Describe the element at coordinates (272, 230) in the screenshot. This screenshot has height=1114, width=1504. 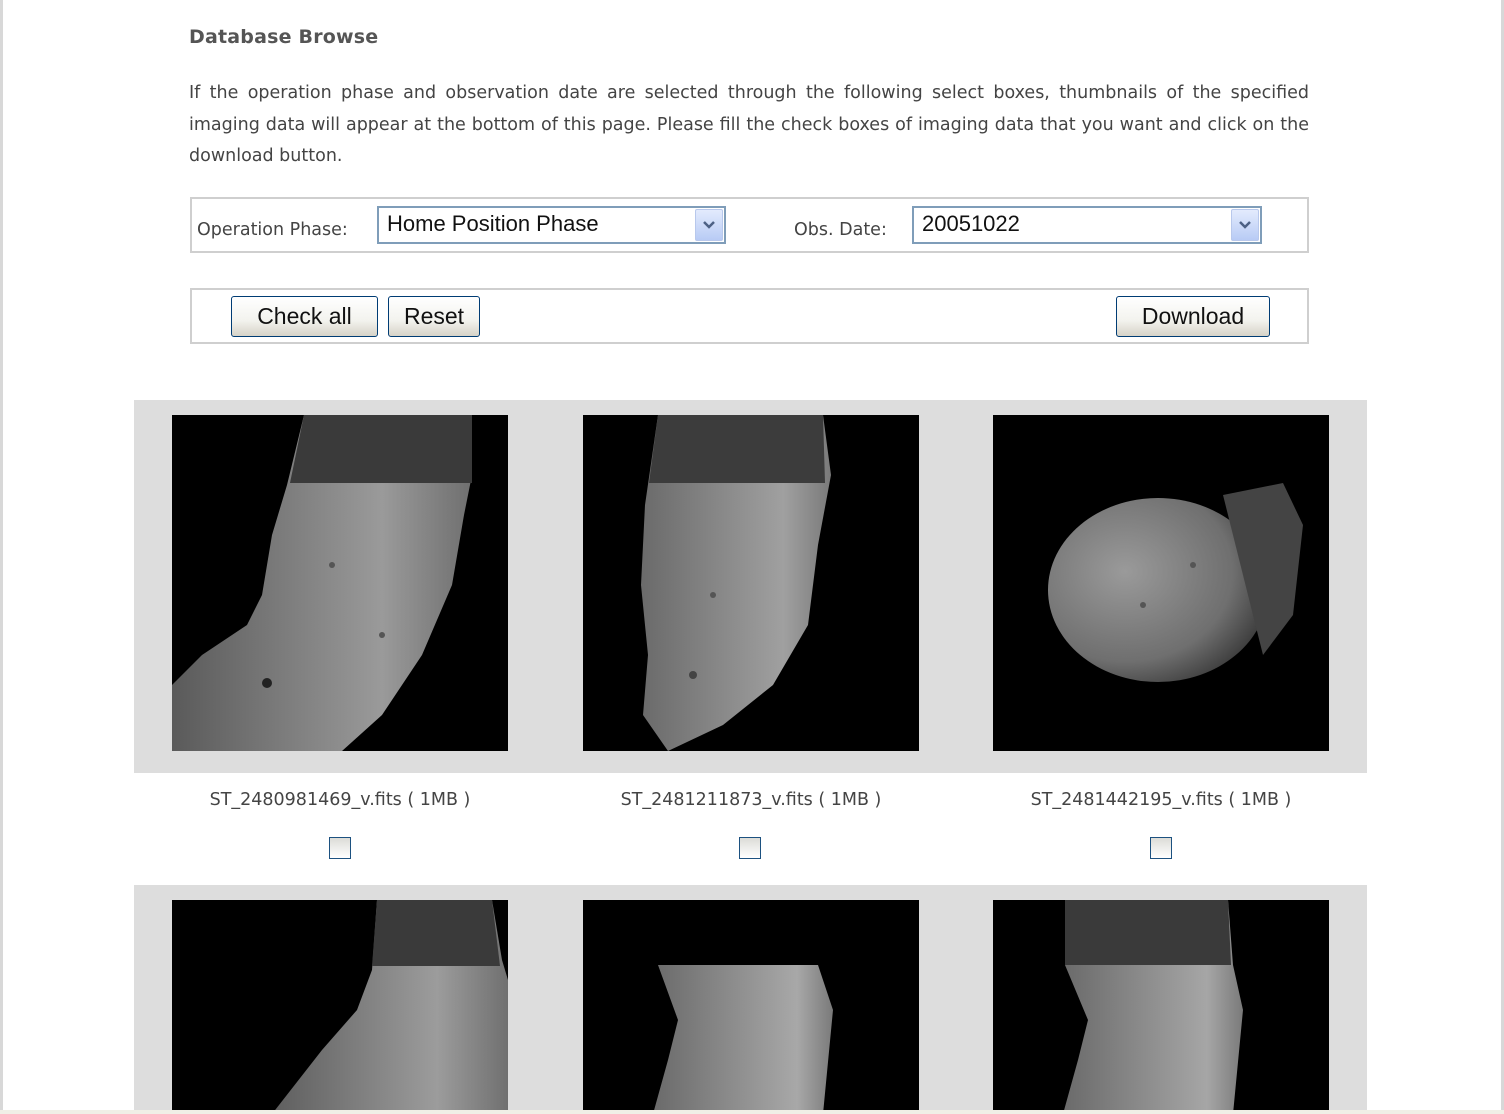
I see `operation-phase-label: Operation Phase:` at that location.